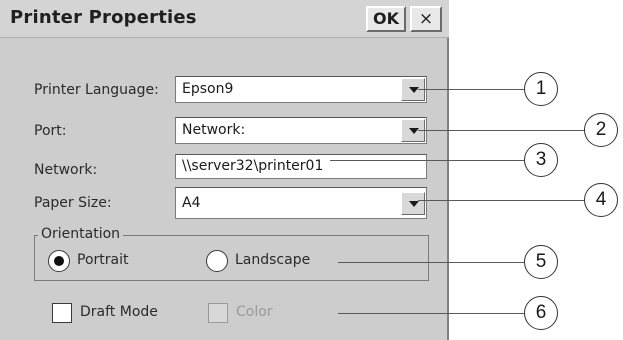 The width and height of the screenshot is (623, 340). Describe the element at coordinates (191, 203) in the screenshot. I see `paper-size-value: A4` at that location.